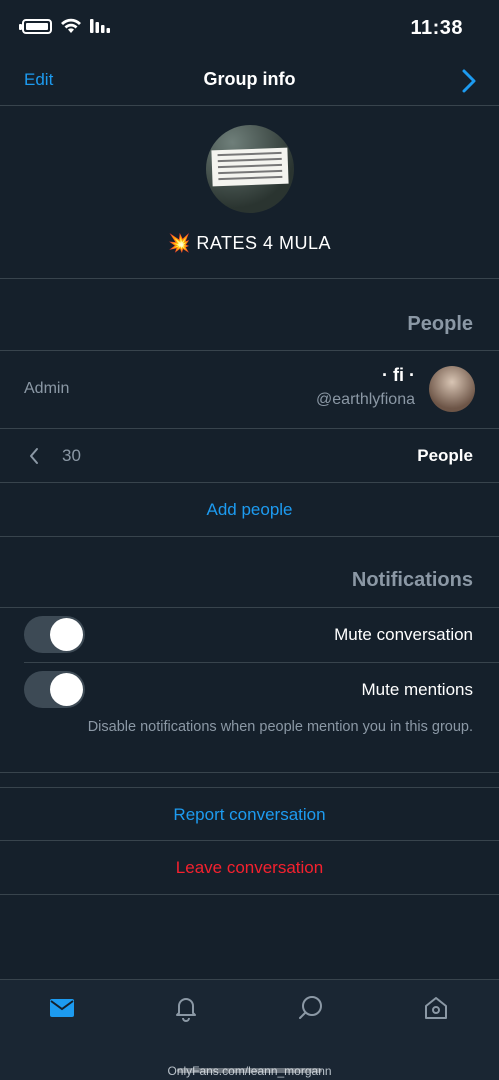  I want to click on home-icon, so click(436, 1008).